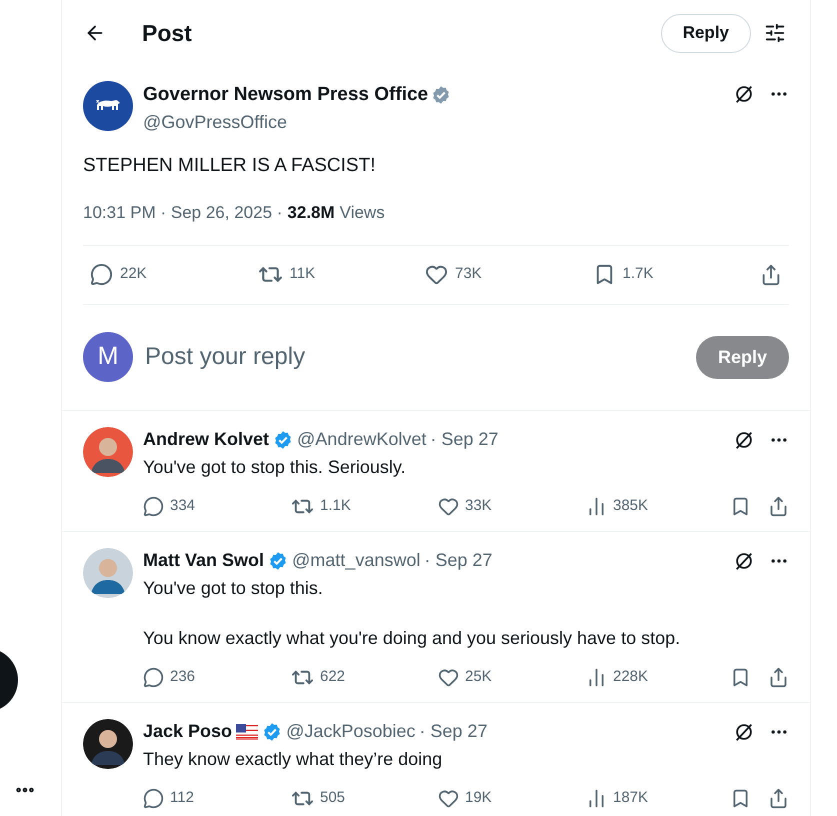  What do you see at coordinates (356, 560) in the screenshot?
I see `author-handle: @matt_vanswol` at bounding box center [356, 560].